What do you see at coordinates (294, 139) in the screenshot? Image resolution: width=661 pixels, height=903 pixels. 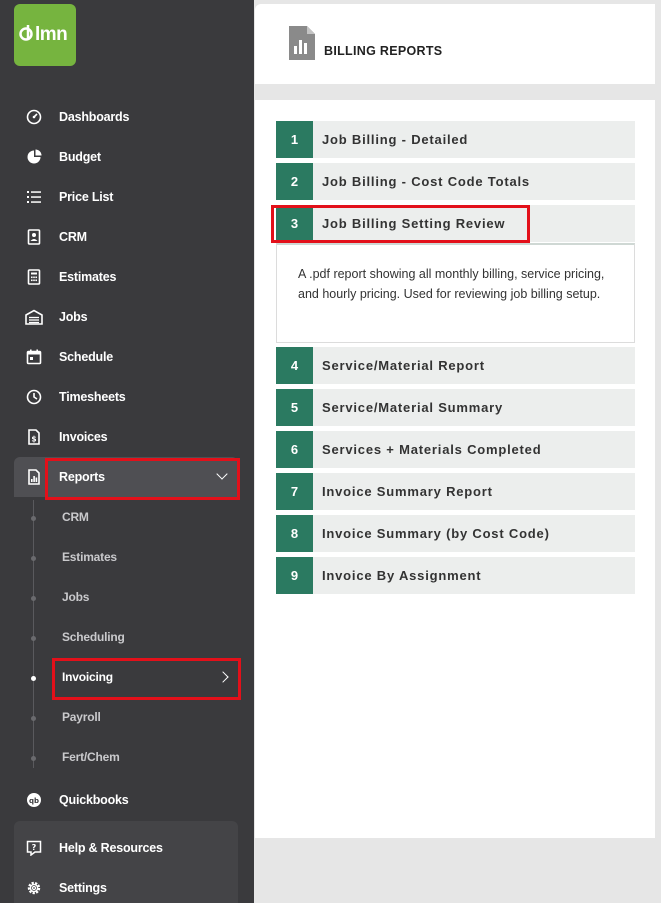 I see `report-number: 1` at bounding box center [294, 139].